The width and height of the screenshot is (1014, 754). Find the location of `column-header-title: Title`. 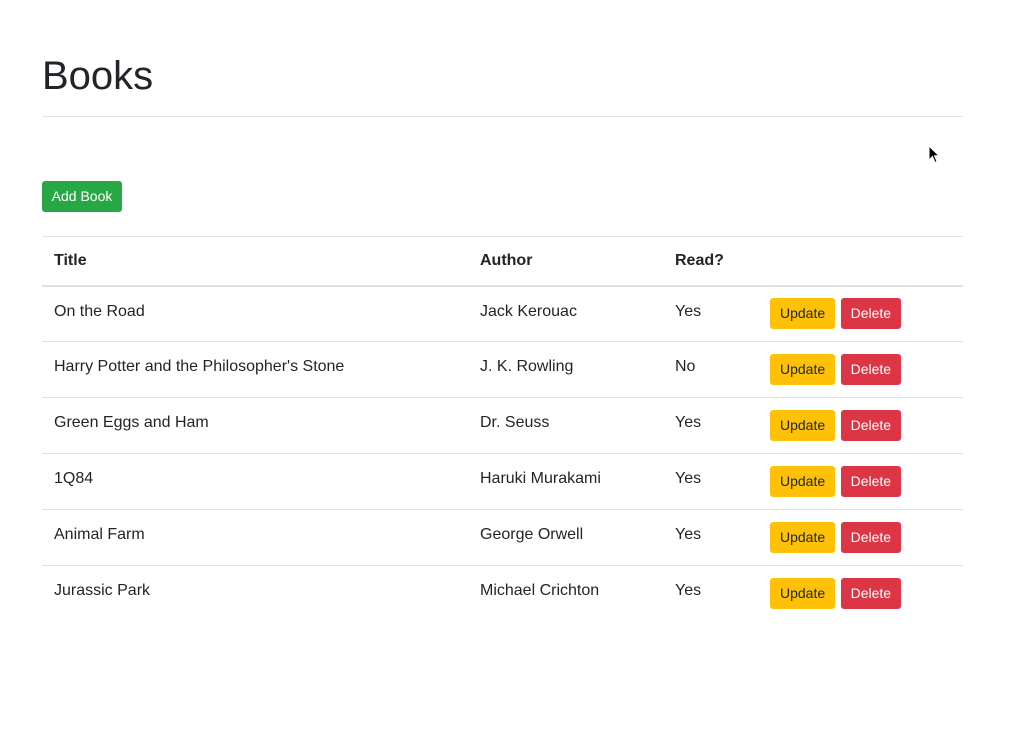

column-header-title: Title is located at coordinates (255, 261).